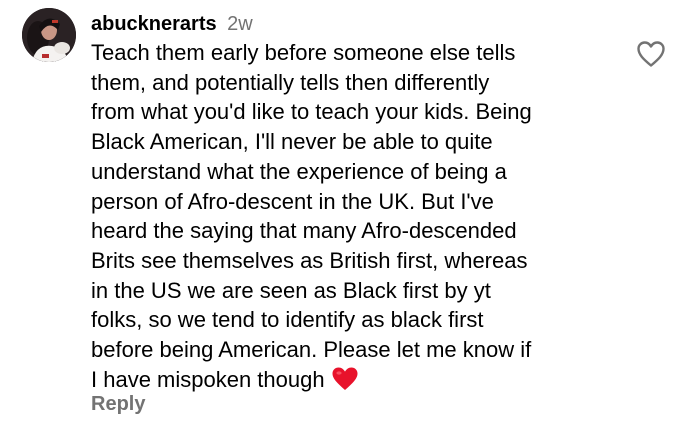 The width and height of the screenshot is (700, 427). I want to click on reply-button: Reply, so click(118, 404).